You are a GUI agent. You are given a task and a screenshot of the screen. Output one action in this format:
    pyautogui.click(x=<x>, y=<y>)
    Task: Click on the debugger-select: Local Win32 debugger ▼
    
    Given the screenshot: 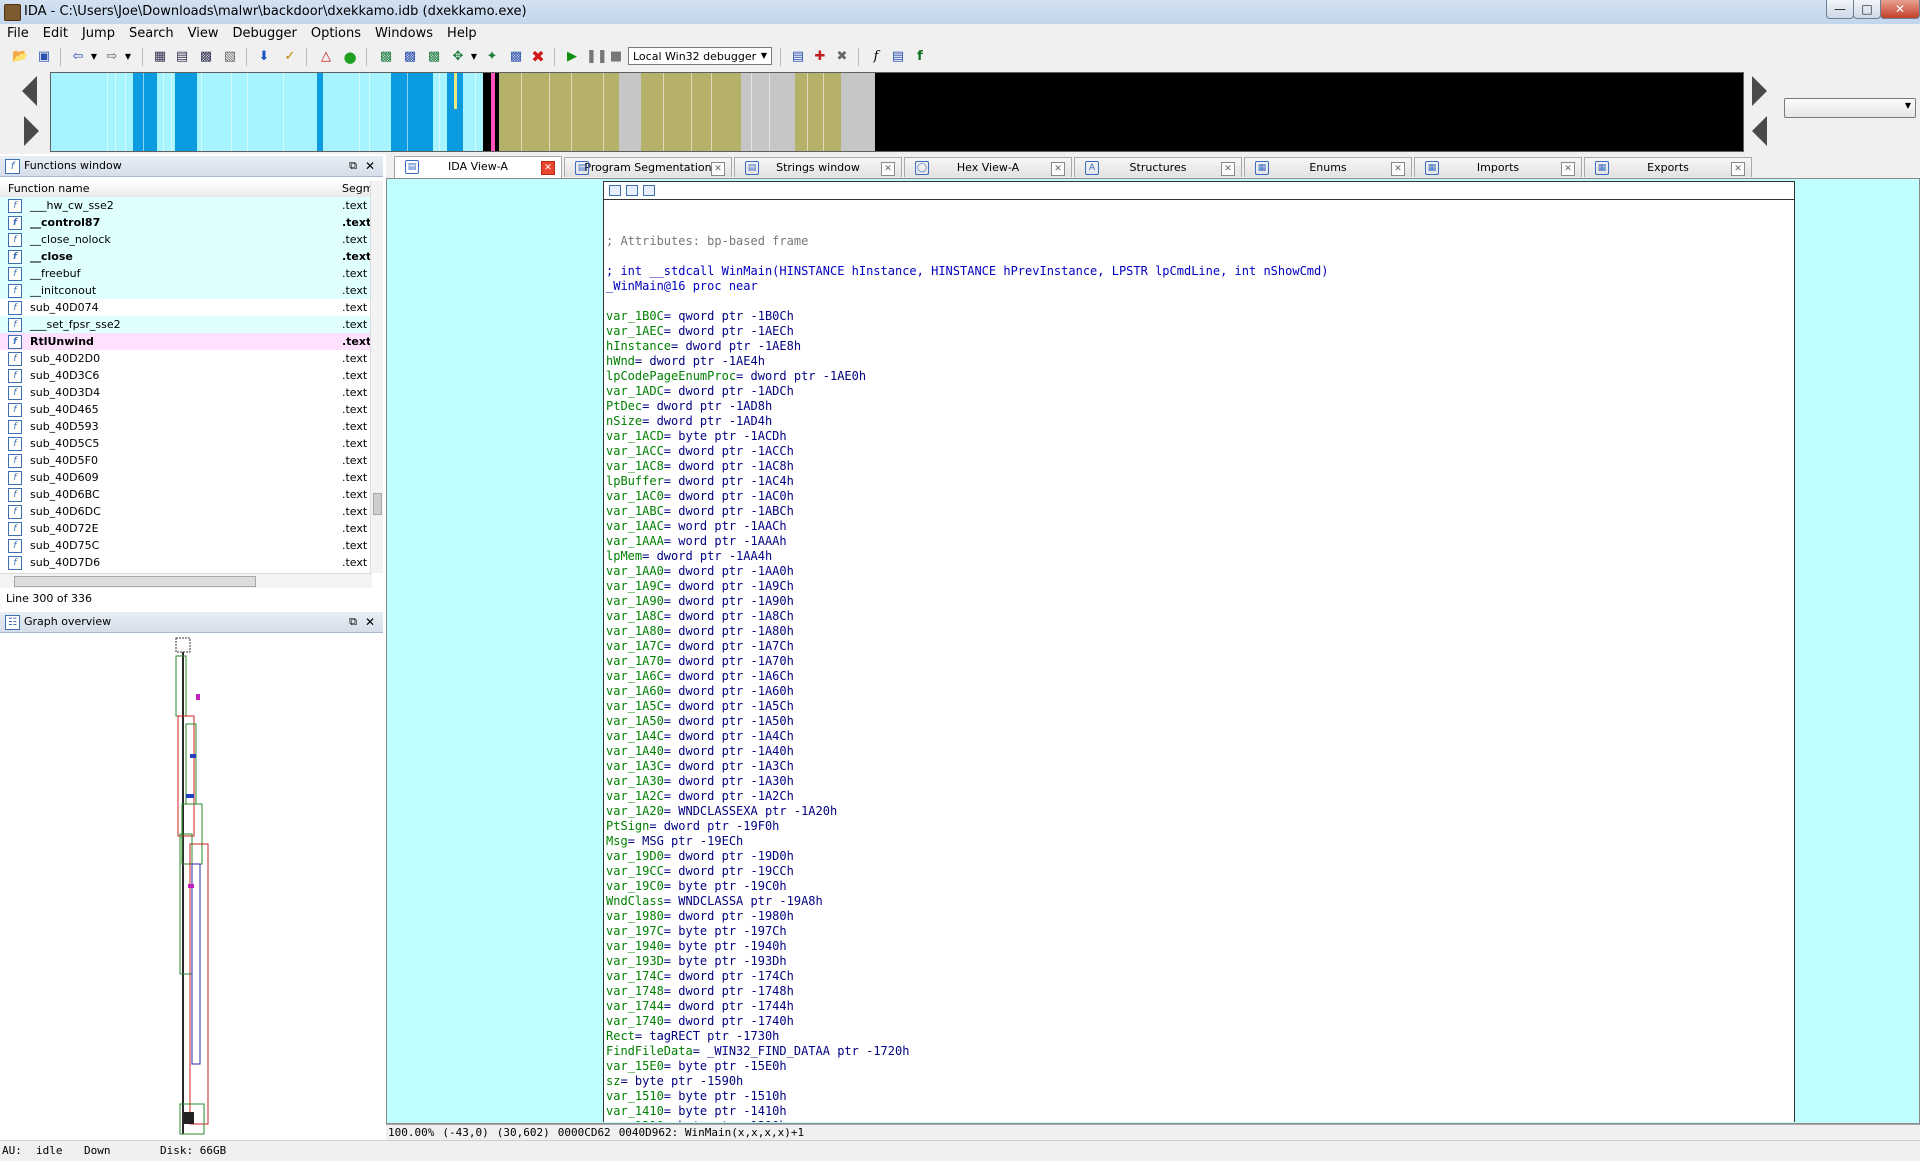 What is the action you would take?
    pyautogui.click(x=700, y=56)
    